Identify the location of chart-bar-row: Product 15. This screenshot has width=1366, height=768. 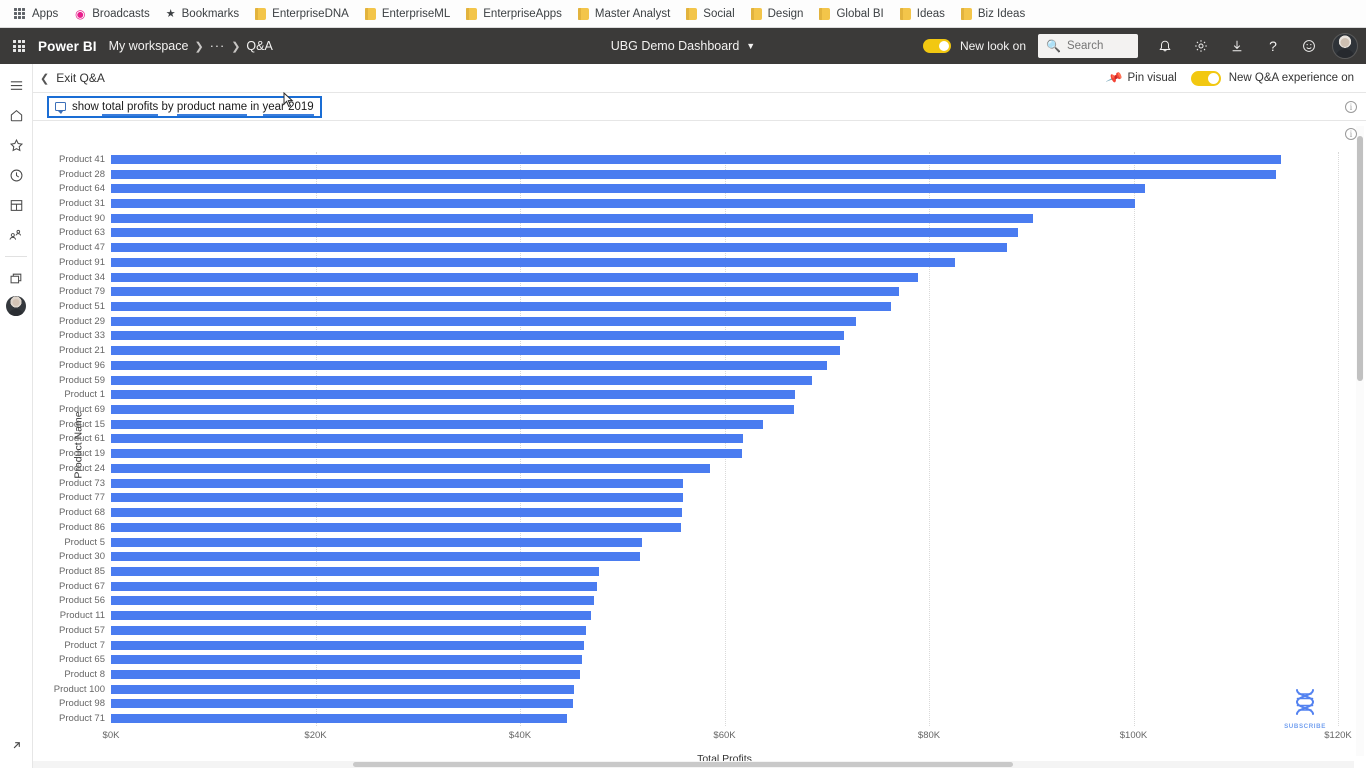
(698, 424).